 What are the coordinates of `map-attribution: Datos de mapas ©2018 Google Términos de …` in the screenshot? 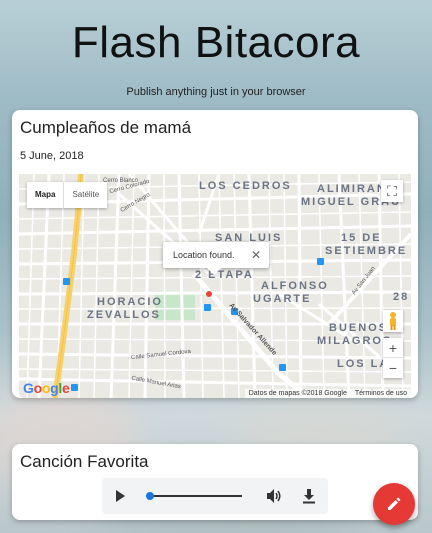 It's located at (327, 393).